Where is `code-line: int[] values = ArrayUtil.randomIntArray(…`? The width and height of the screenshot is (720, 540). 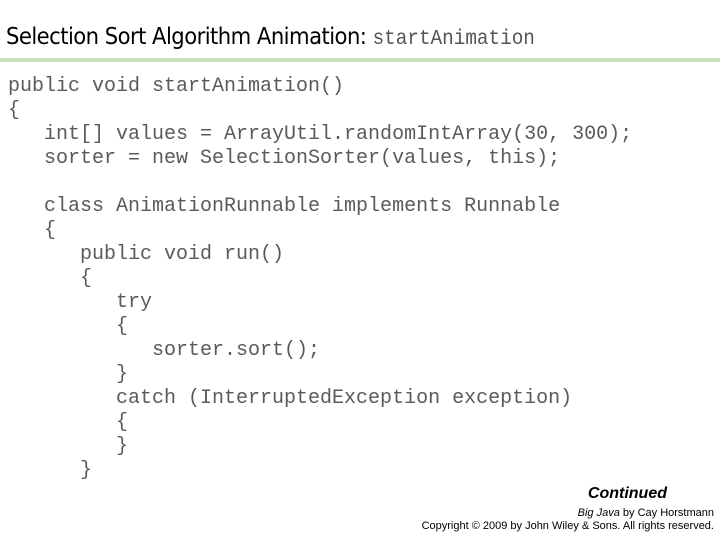
code-line: int[] values = ArrayUtil.randomIntArray(… is located at coordinates (320, 134).